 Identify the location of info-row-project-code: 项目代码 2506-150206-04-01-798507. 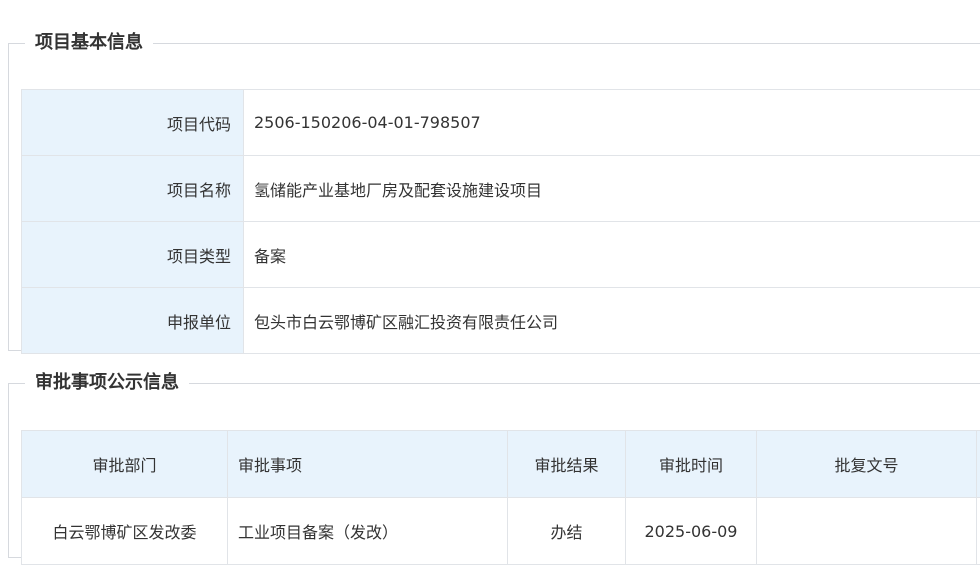
(500, 122).